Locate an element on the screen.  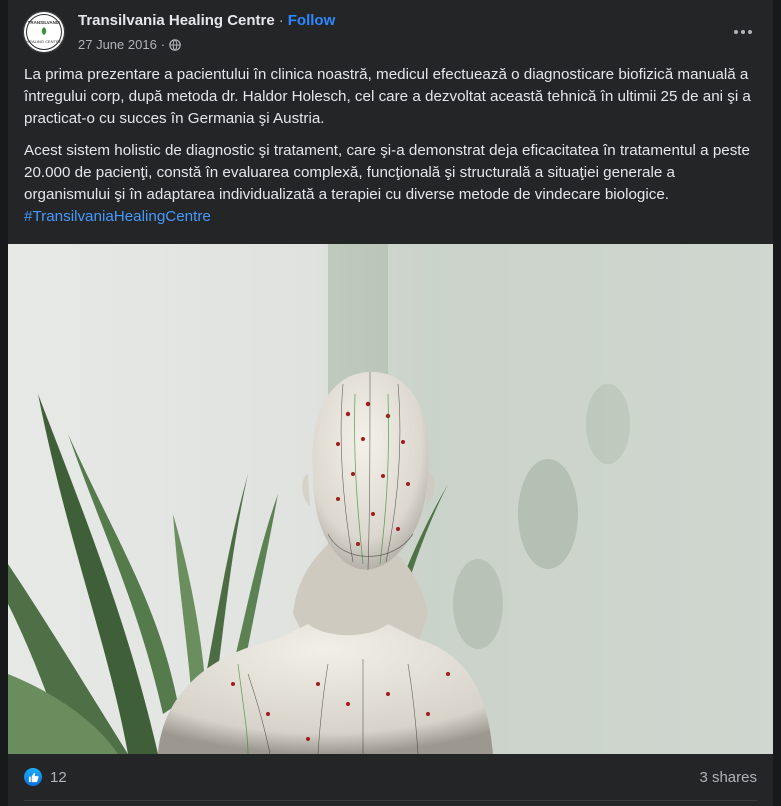
avatar-logo-top-text: TRANSILVANIA is located at coordinates (44, 22).